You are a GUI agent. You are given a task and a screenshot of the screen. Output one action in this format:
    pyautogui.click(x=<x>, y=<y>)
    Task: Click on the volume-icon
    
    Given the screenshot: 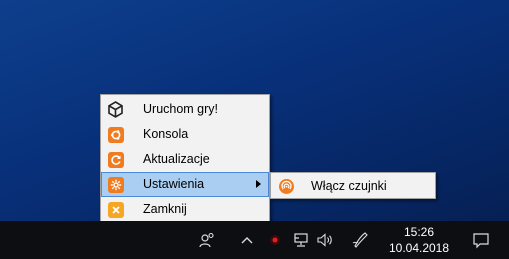 What is the action you would take?
    pyautogui.click(x=325, y=240)
    